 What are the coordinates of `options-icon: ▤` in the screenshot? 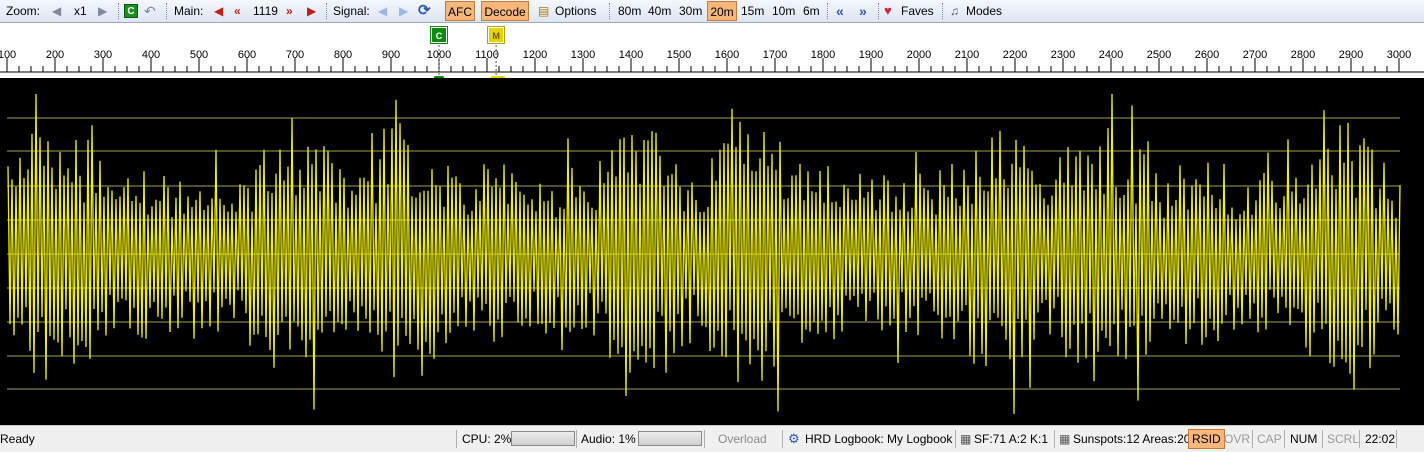 It's located at (544, 11).